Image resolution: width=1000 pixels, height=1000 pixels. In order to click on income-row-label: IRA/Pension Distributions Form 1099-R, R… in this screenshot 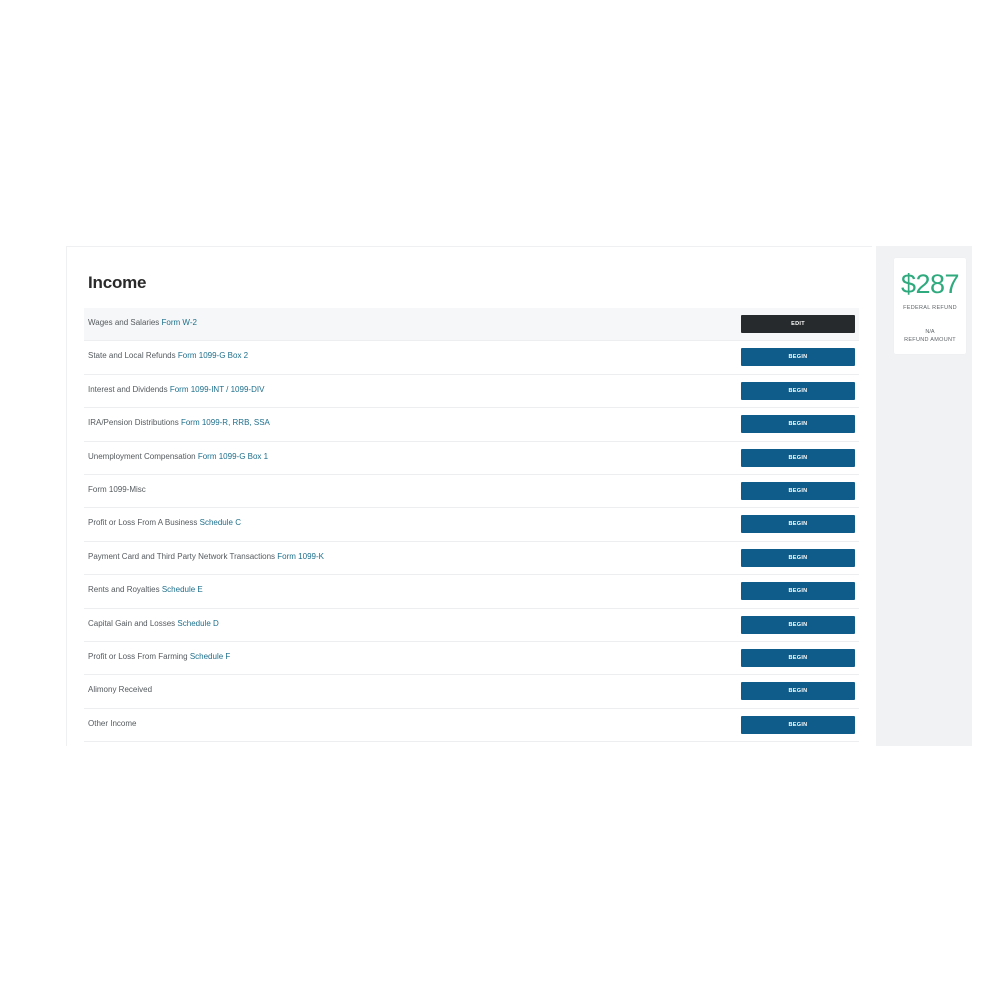, I will do `click(179, 422)`.